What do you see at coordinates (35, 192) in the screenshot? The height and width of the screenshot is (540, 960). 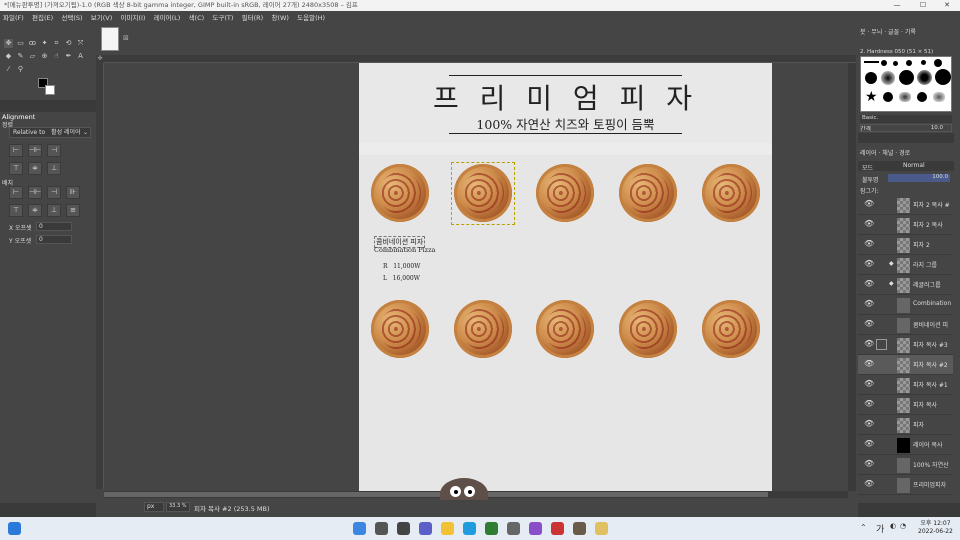 I see `distribute-hcenter-button: ⊣⊢` at bounding box center [35, 192].